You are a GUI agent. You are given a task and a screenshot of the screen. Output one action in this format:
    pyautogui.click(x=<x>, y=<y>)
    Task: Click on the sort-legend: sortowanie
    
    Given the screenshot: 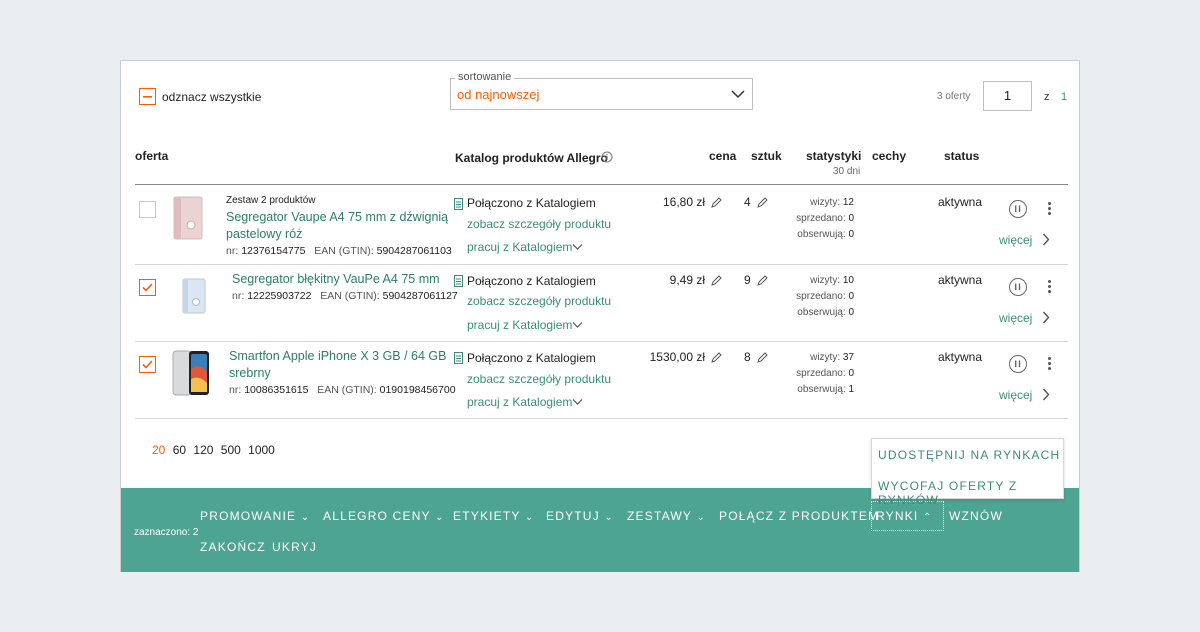 What is the action you would take?
    pyautogui.click(x=485, y=77)
    